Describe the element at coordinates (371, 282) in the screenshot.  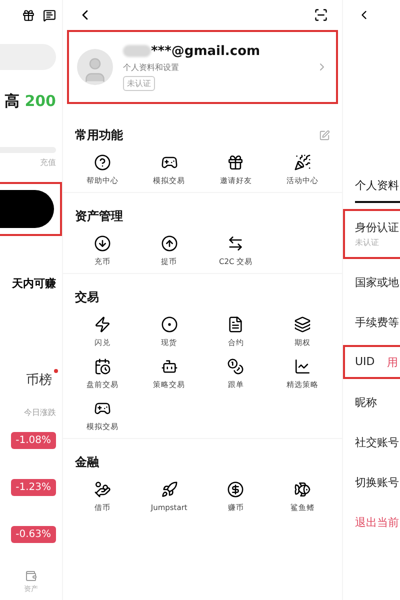
I see `settings-row: 国家或地` at that location.